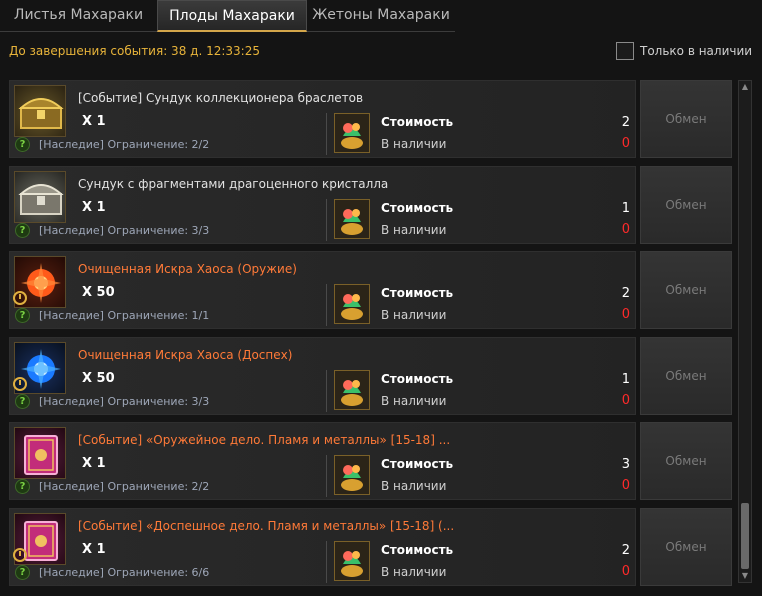 This screenshot has height=596, width=762. I want to click on in-stock-checkbox, so click(625, 51).